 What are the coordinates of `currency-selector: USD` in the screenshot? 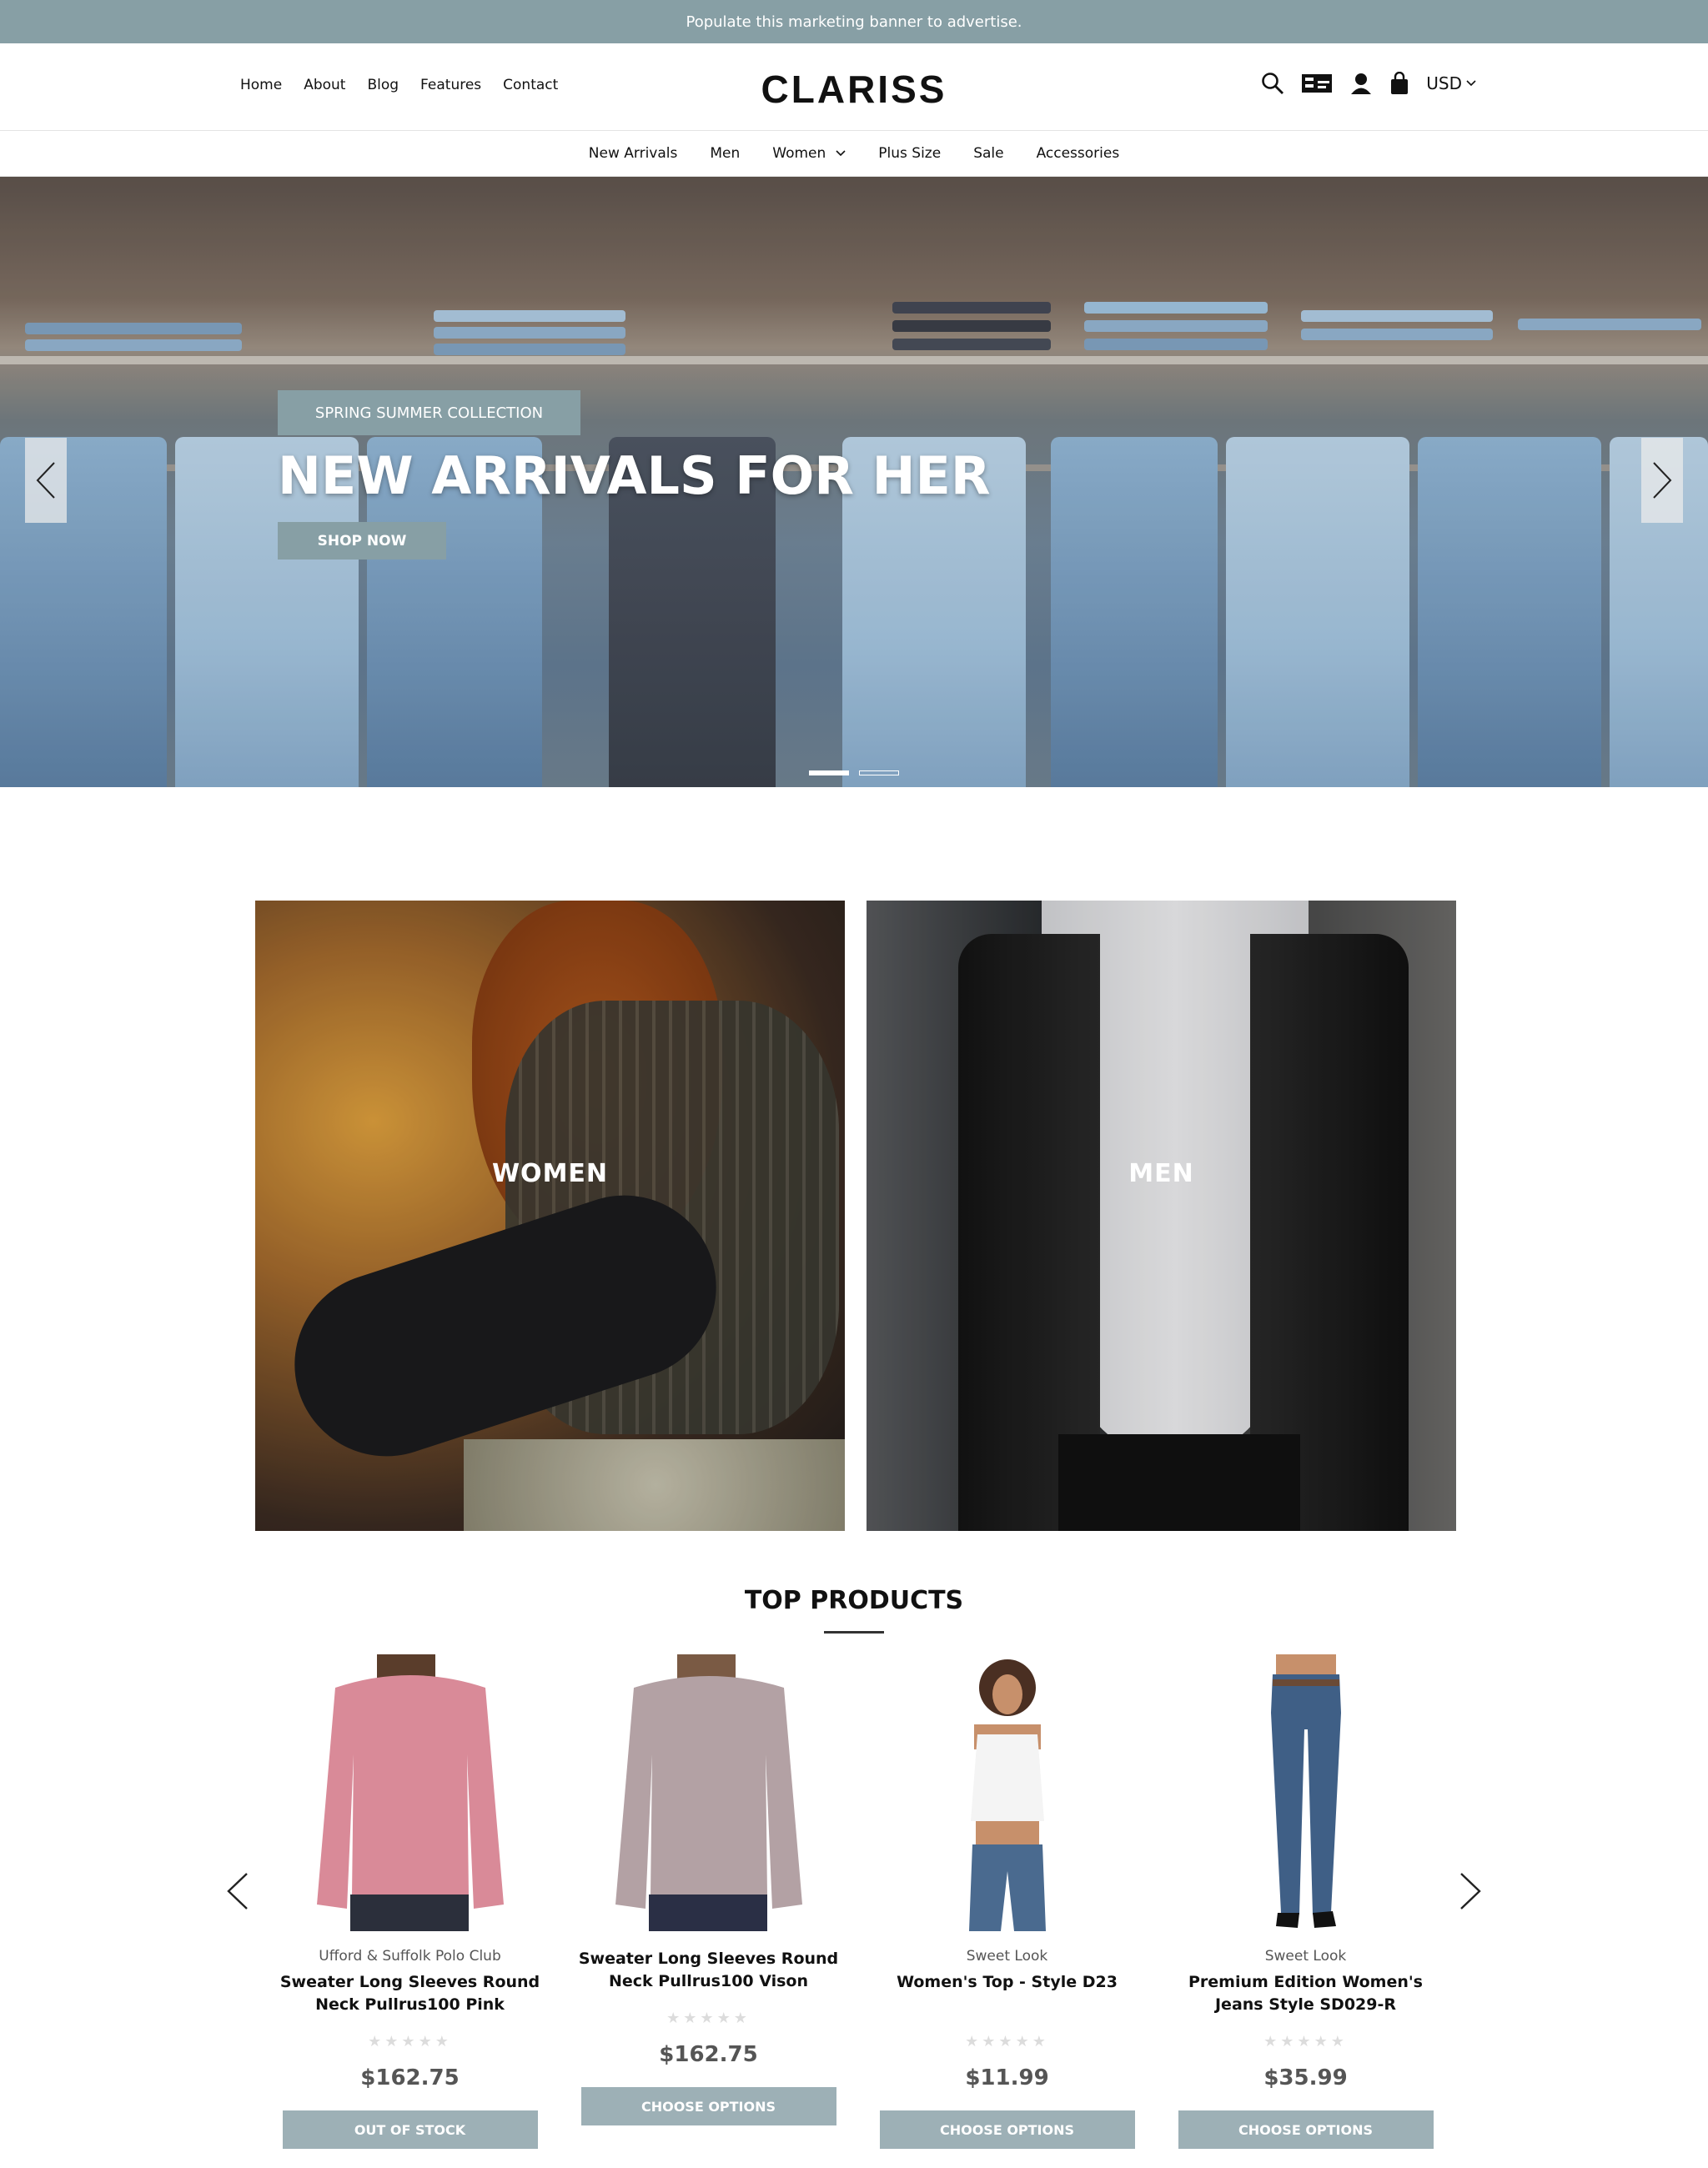 It's located at (1451, 83).